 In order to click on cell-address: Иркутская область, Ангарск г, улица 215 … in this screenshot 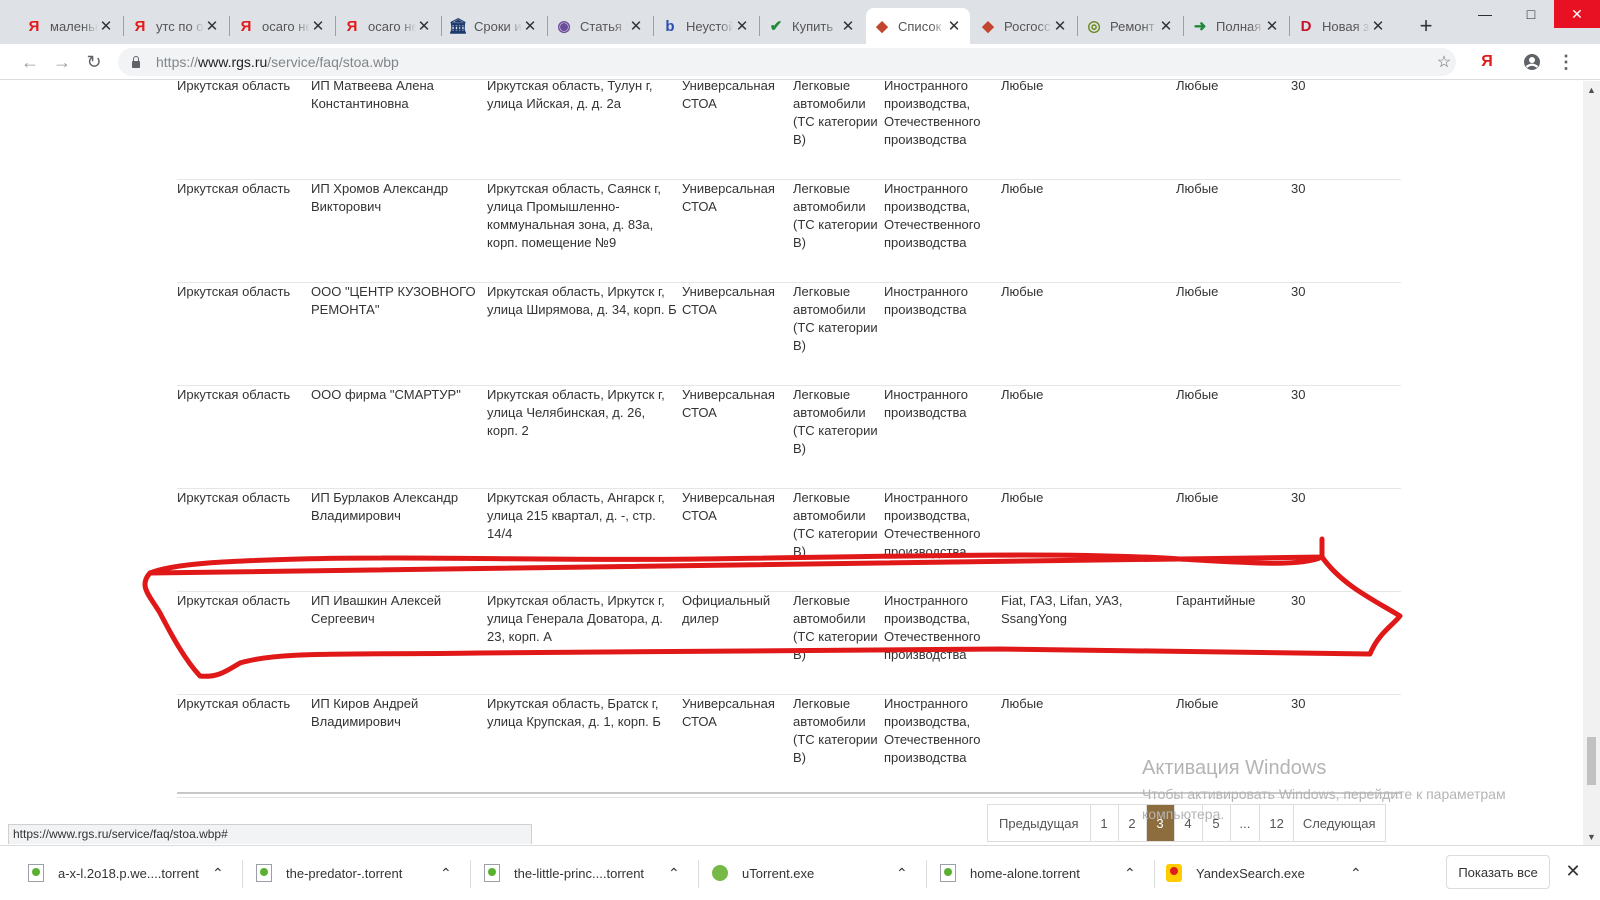, I will do `click(576, 515)`.